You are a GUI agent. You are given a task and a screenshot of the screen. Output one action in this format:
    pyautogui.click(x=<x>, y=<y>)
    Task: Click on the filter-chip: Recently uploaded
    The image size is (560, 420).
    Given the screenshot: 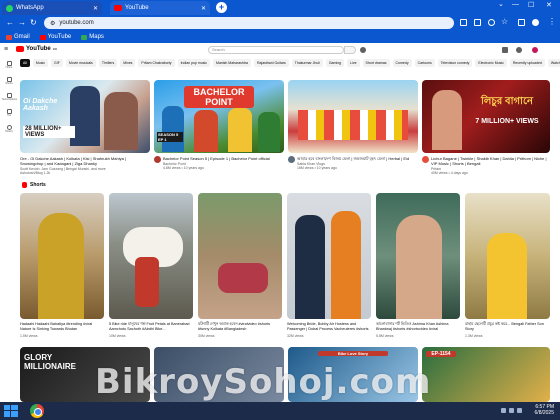 What is the action you would take?
    pyautogui.click(x=527, y=63)
    